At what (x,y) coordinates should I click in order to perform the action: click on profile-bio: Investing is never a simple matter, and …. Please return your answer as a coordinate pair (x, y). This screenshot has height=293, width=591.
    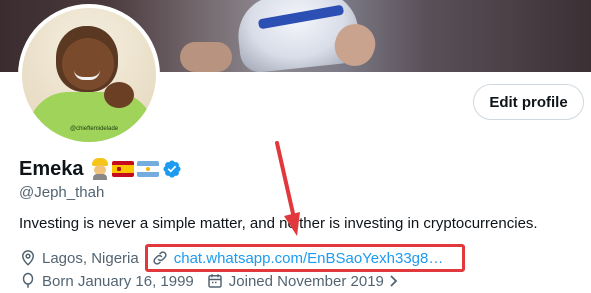
    Looking at the image, I should click on (278, 223).